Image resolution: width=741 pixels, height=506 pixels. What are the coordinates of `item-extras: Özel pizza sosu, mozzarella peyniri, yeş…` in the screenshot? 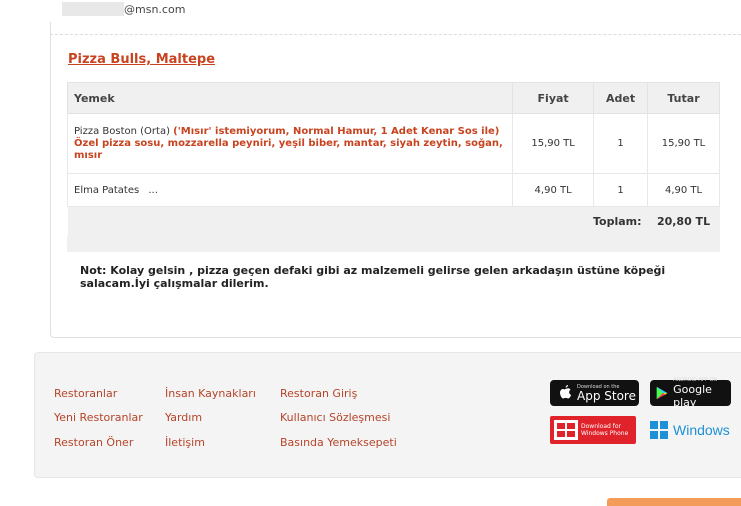 It's located at (288, 149).